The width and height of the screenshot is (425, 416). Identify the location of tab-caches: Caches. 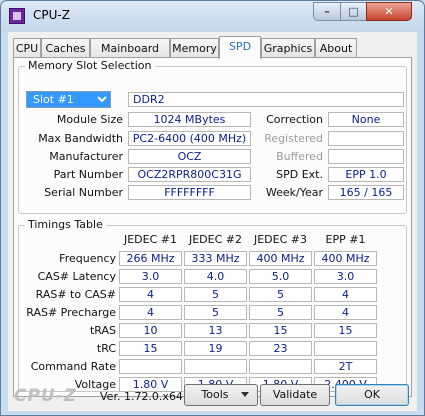
(65, 48).